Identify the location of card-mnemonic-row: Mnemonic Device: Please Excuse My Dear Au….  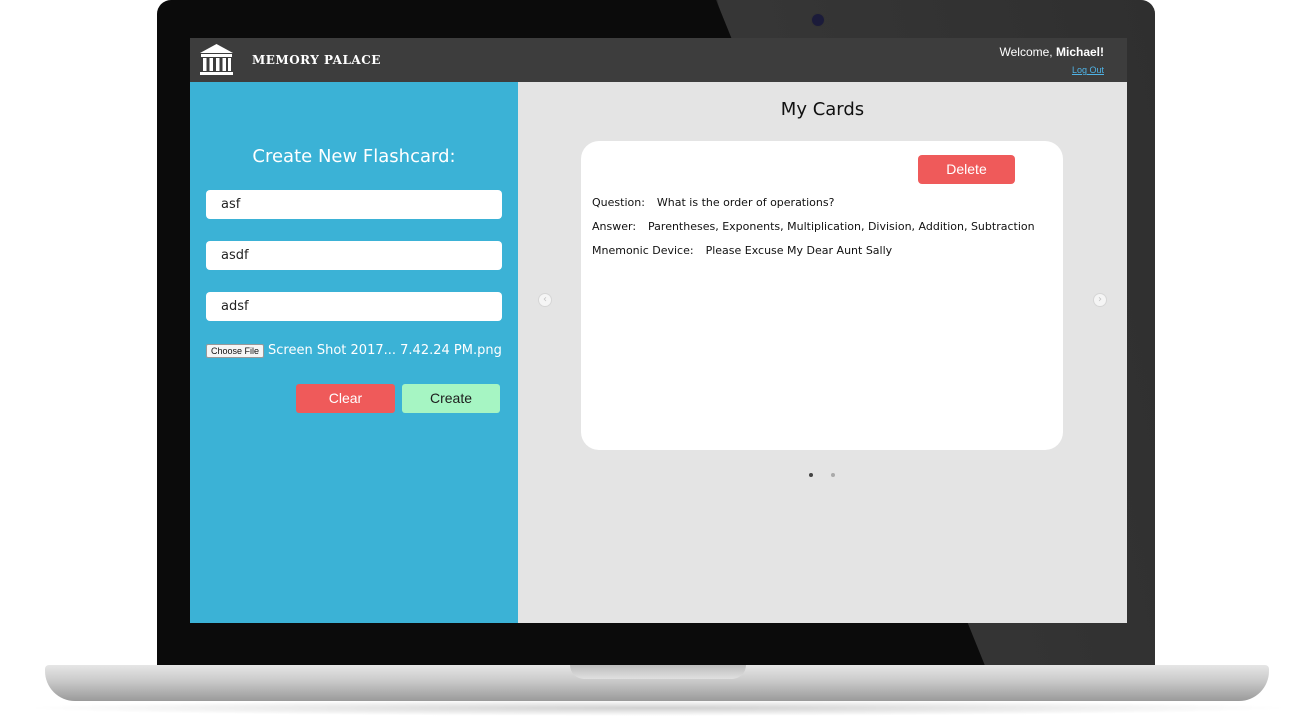
(742, 250).